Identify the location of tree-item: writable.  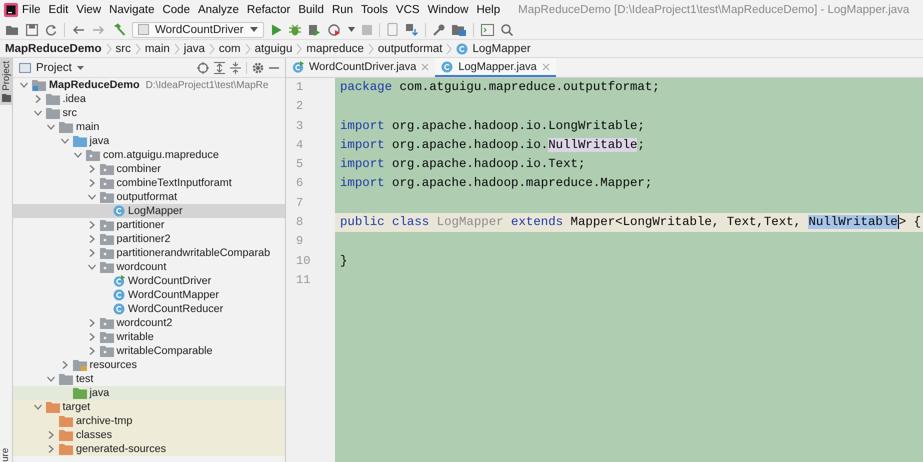
(149, 337).